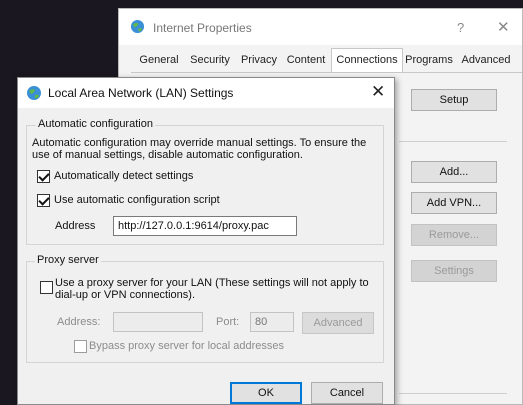  I want to click on network-globe-icon, so click(34, 93).